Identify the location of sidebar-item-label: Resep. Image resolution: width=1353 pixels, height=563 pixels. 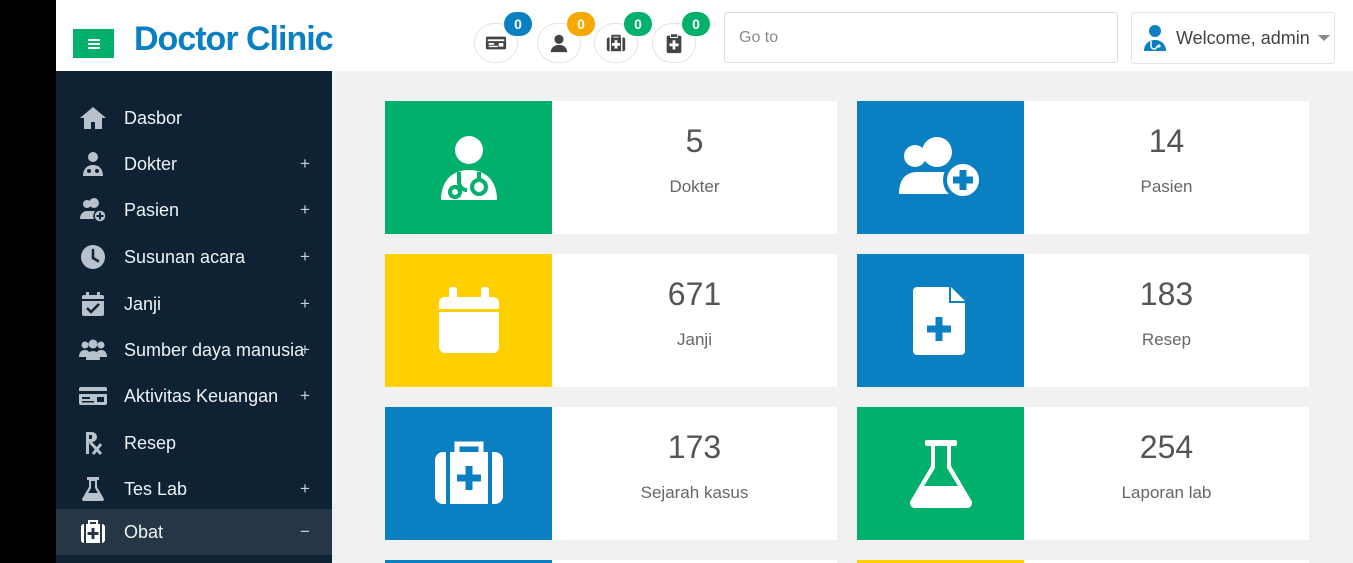
(150, 442).